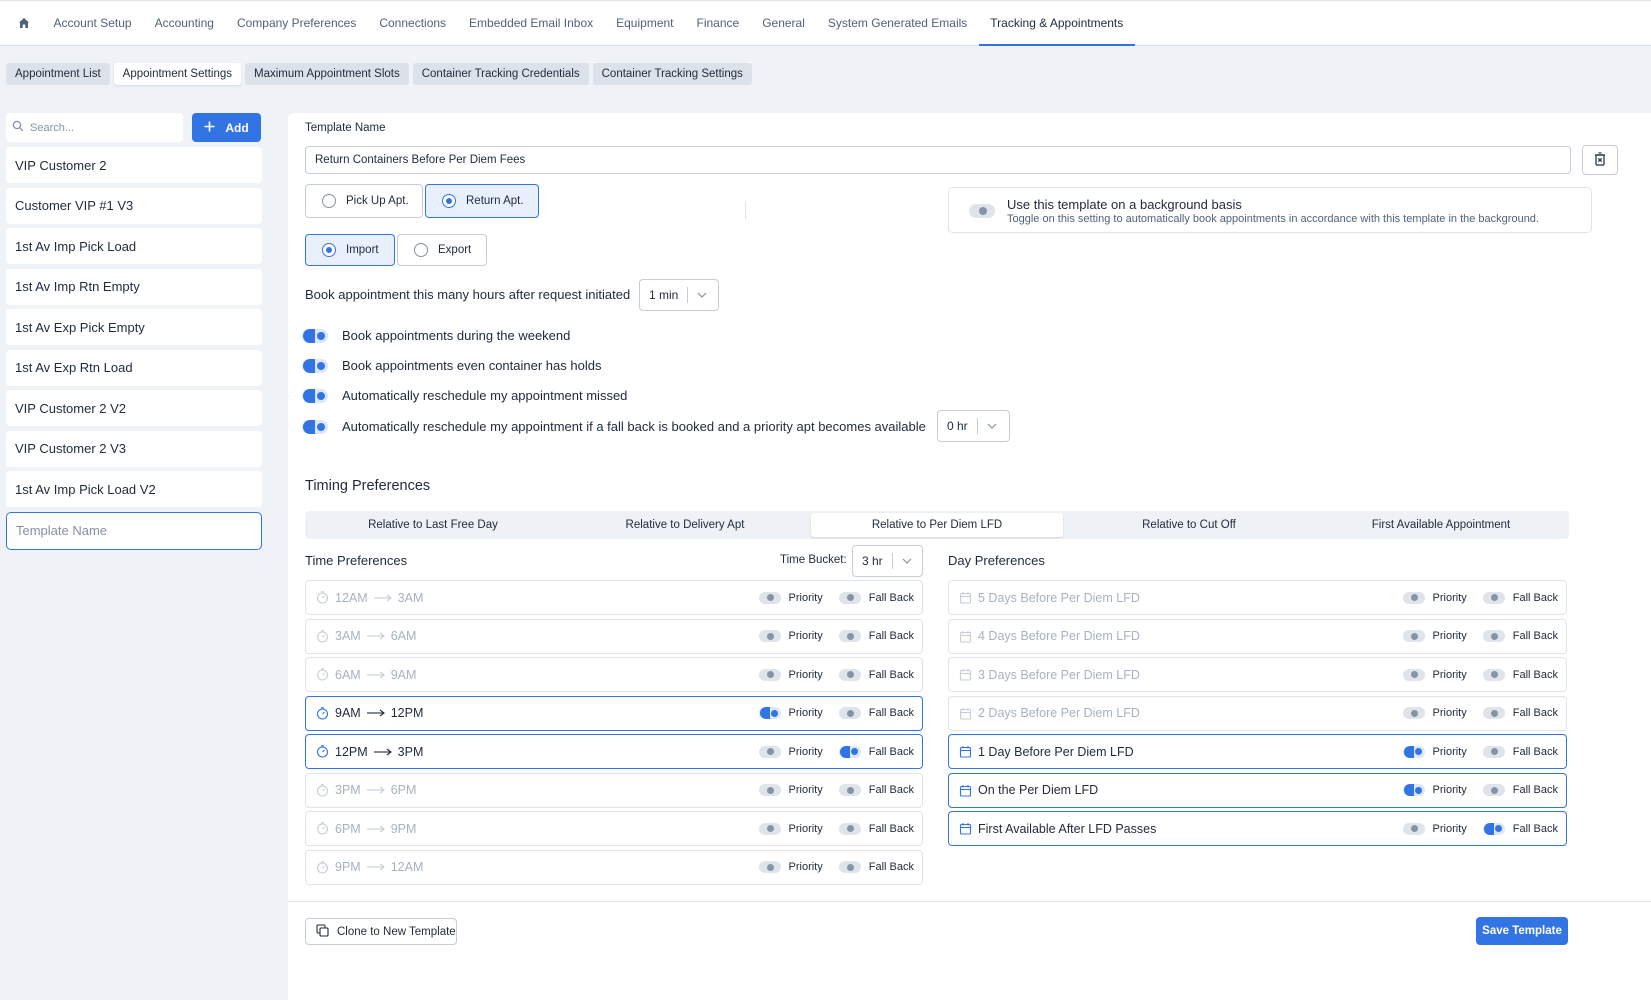  What do you see at coordinates (482, 201) in the screenshot?
I see `return-apt-radio: Return Apt.` at bounding box center [482, 201].